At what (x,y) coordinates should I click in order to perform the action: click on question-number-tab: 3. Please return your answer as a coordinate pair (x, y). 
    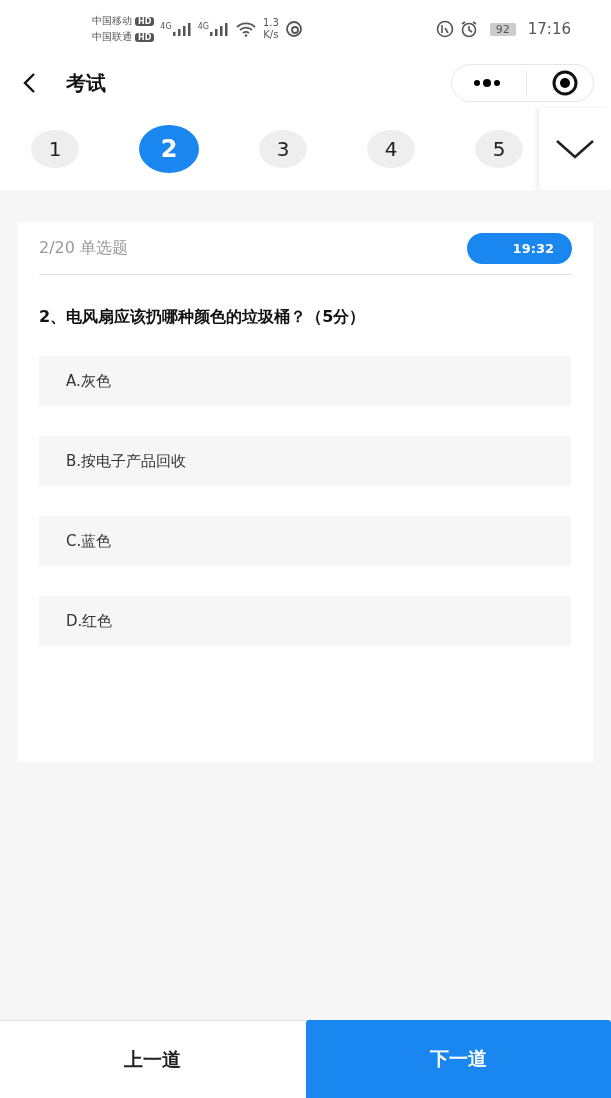
    Looking at the image, I should click on (283, 149).